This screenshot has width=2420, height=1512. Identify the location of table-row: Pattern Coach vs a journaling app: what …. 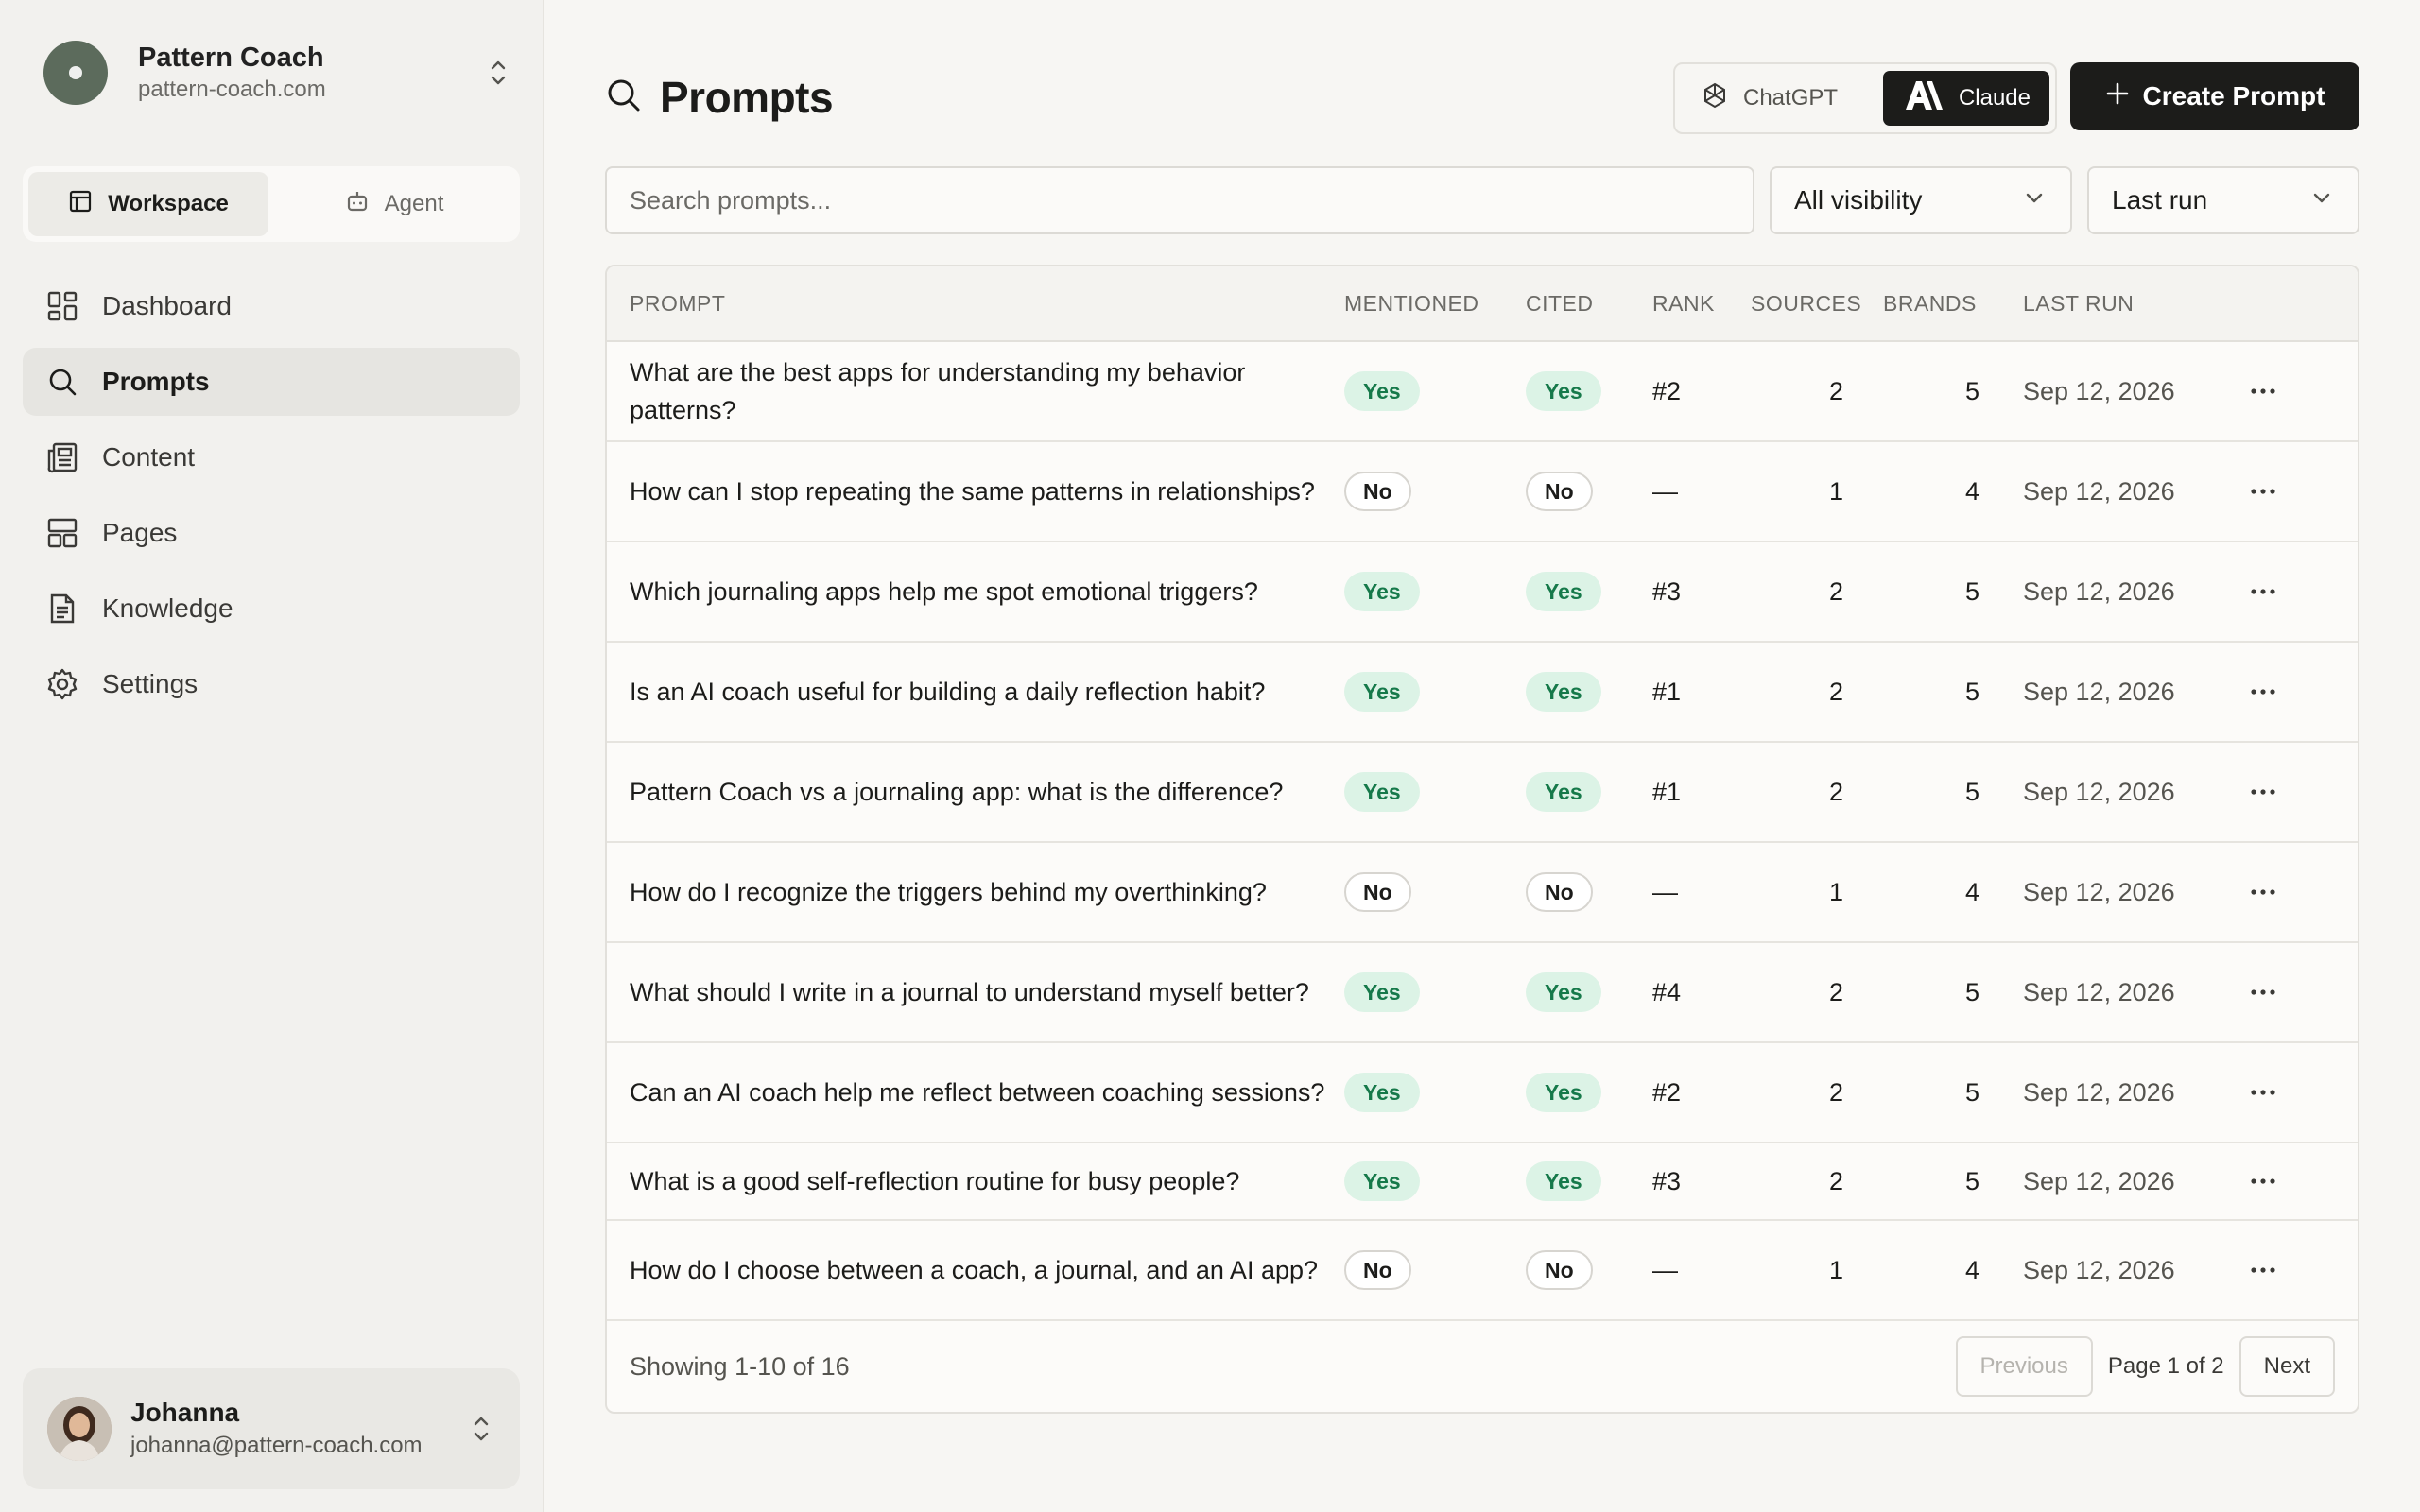
(1482, 793).